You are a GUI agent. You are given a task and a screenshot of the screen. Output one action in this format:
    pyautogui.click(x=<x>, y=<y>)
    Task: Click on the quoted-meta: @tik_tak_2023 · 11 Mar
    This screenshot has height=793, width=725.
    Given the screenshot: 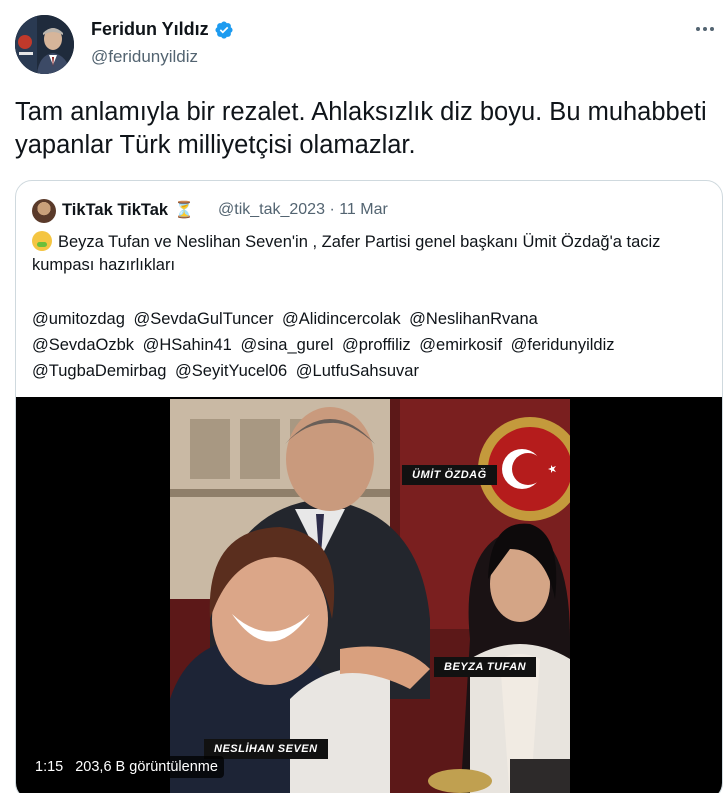 What is the action you would take?
    pyautogui.click(x=303, y=210)
    